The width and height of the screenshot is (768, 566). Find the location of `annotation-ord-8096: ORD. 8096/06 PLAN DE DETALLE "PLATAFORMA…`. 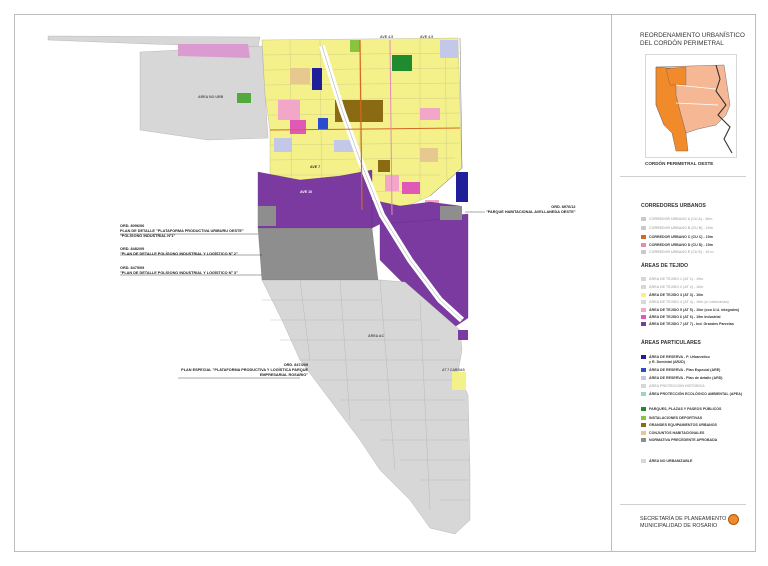

annotation-ord-8096: ORD. 8096/06 PLAN DE DETALLE "PLATAFORMA… is located at coordinates (182, 231).